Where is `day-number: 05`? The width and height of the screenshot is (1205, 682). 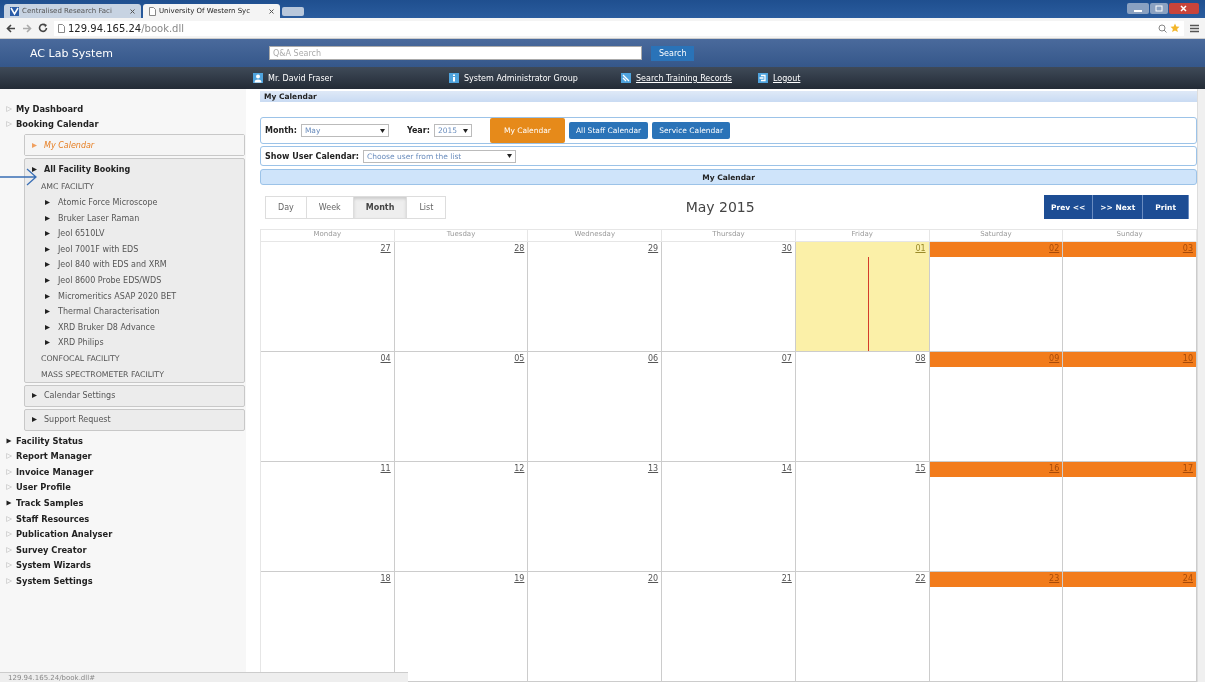 day-number: 05 is located at coordinates (461, 359).